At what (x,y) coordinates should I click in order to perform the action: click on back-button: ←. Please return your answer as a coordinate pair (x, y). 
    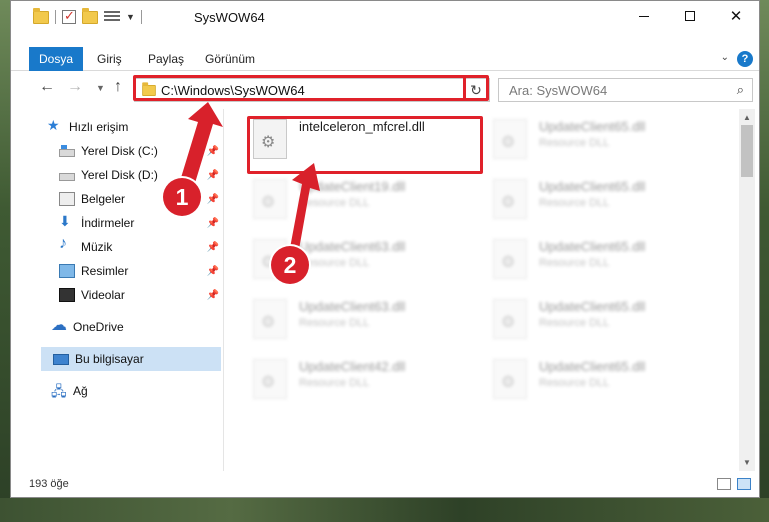
    Looking at the image, I should click on (47, 87).